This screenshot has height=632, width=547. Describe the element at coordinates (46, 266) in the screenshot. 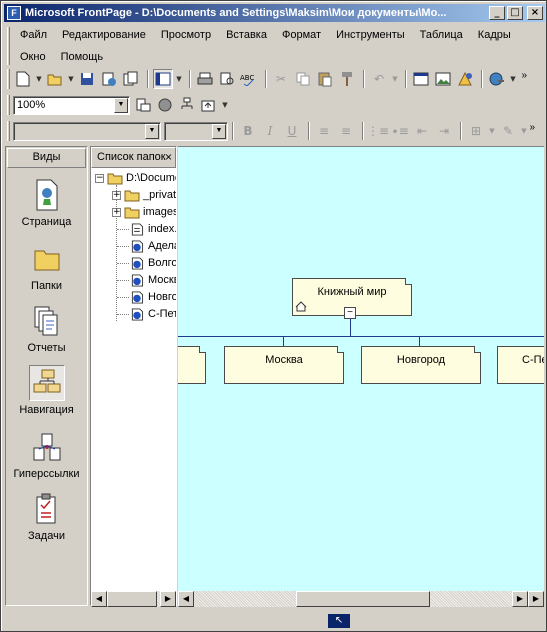

I see `view-folders: Папки` at that location.